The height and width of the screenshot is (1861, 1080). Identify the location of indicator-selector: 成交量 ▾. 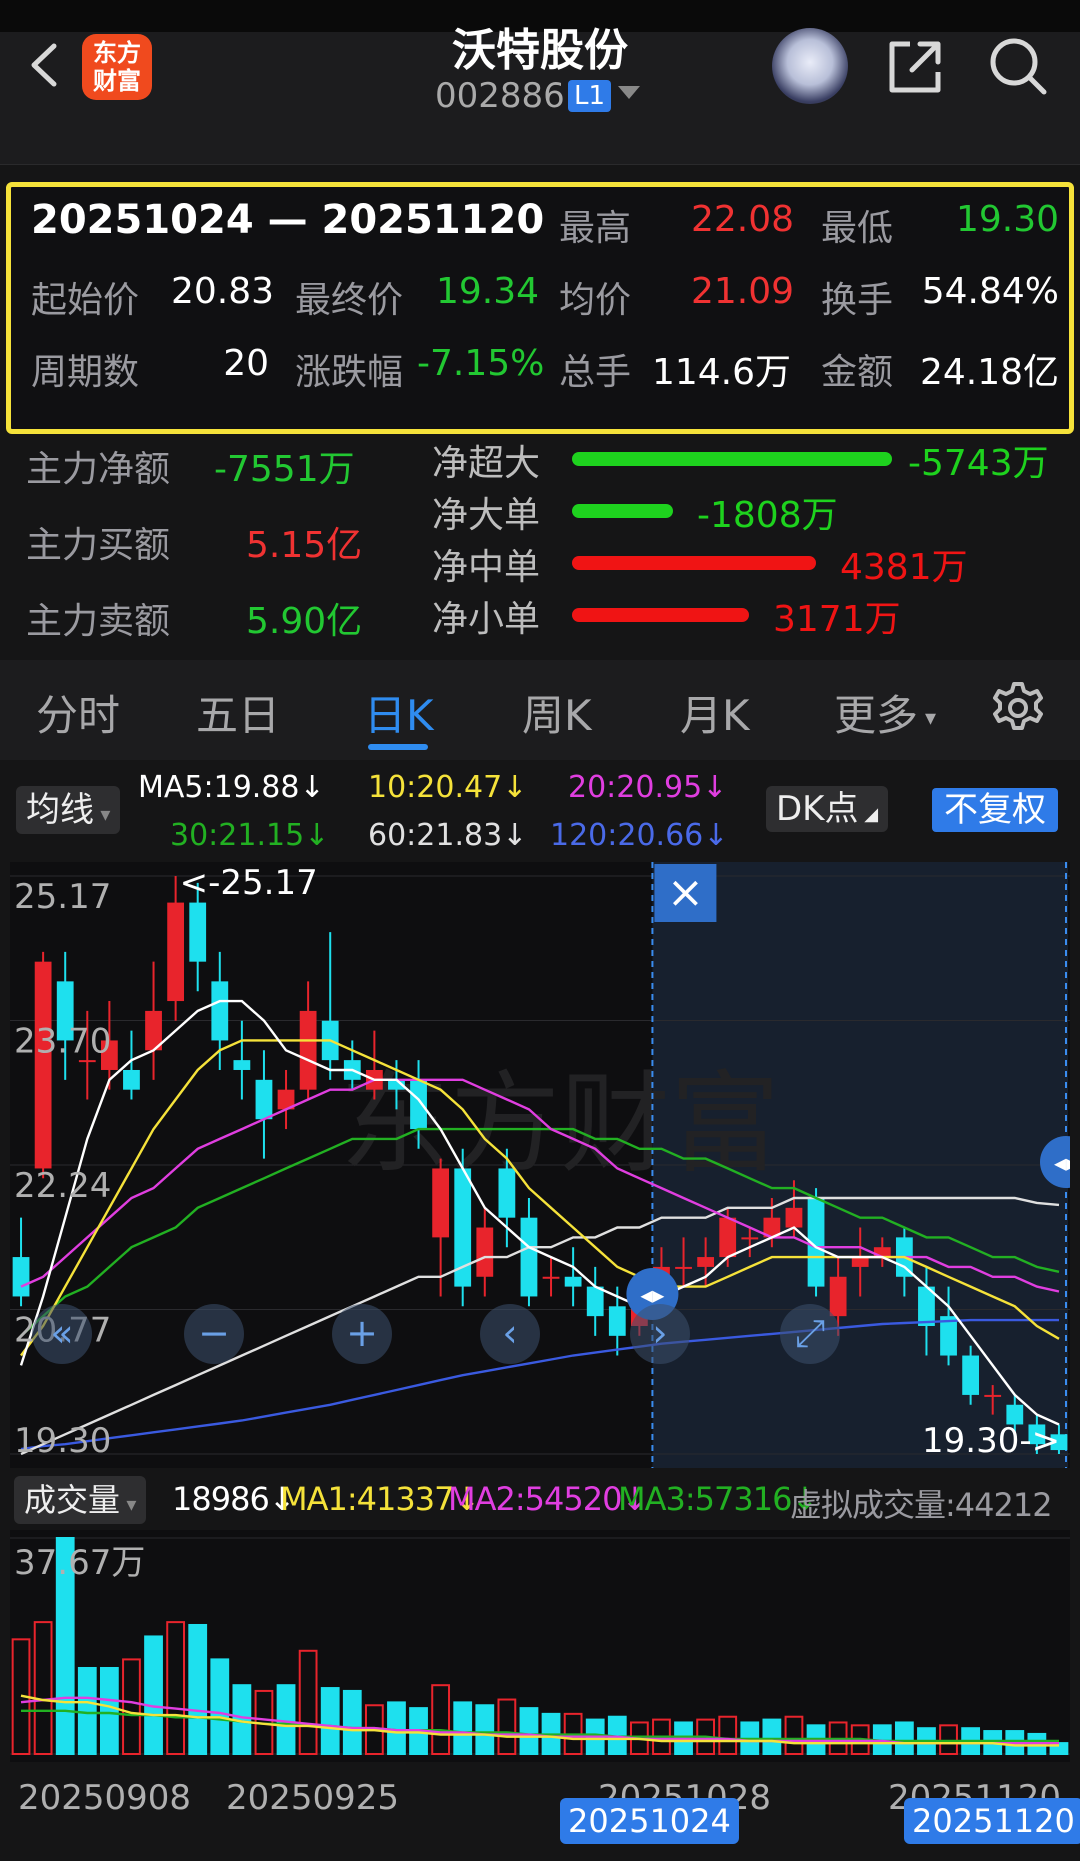
(80, 1500).